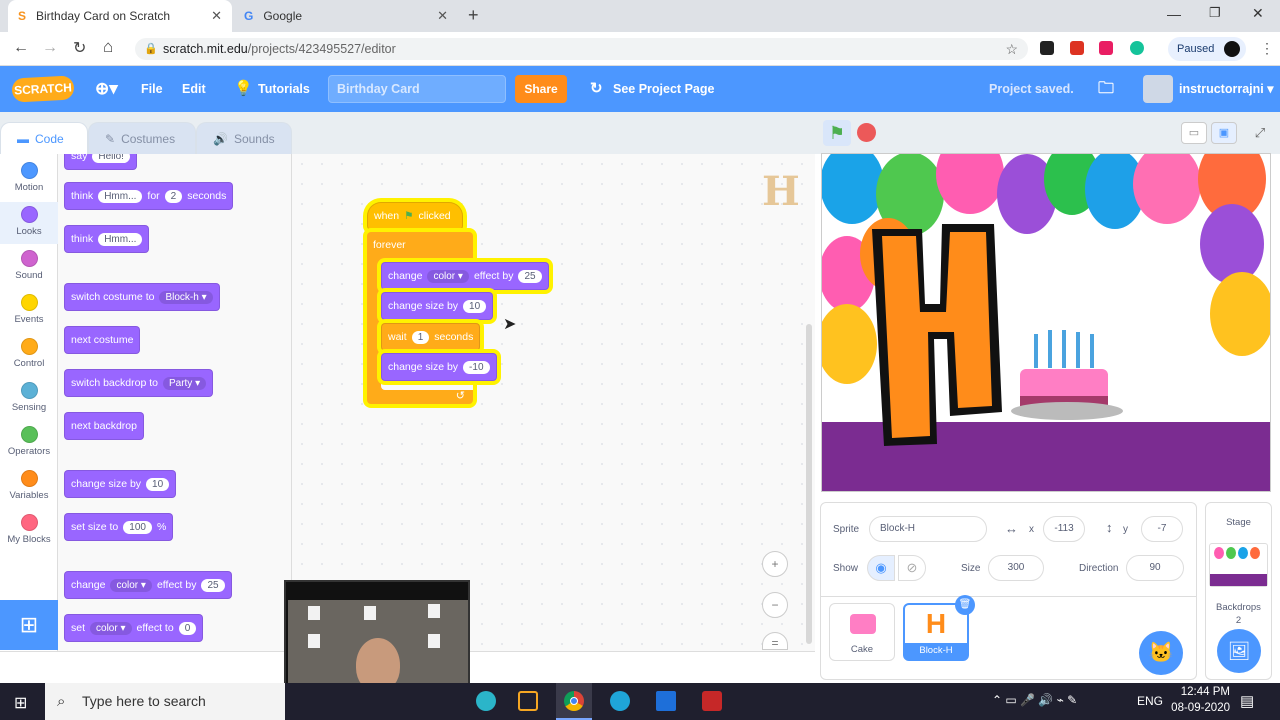 The width and height of the screenshot is (1280, 720). I want to click on sprite-thumb-block-h: H Block-H 🗑, so click(939, 628).